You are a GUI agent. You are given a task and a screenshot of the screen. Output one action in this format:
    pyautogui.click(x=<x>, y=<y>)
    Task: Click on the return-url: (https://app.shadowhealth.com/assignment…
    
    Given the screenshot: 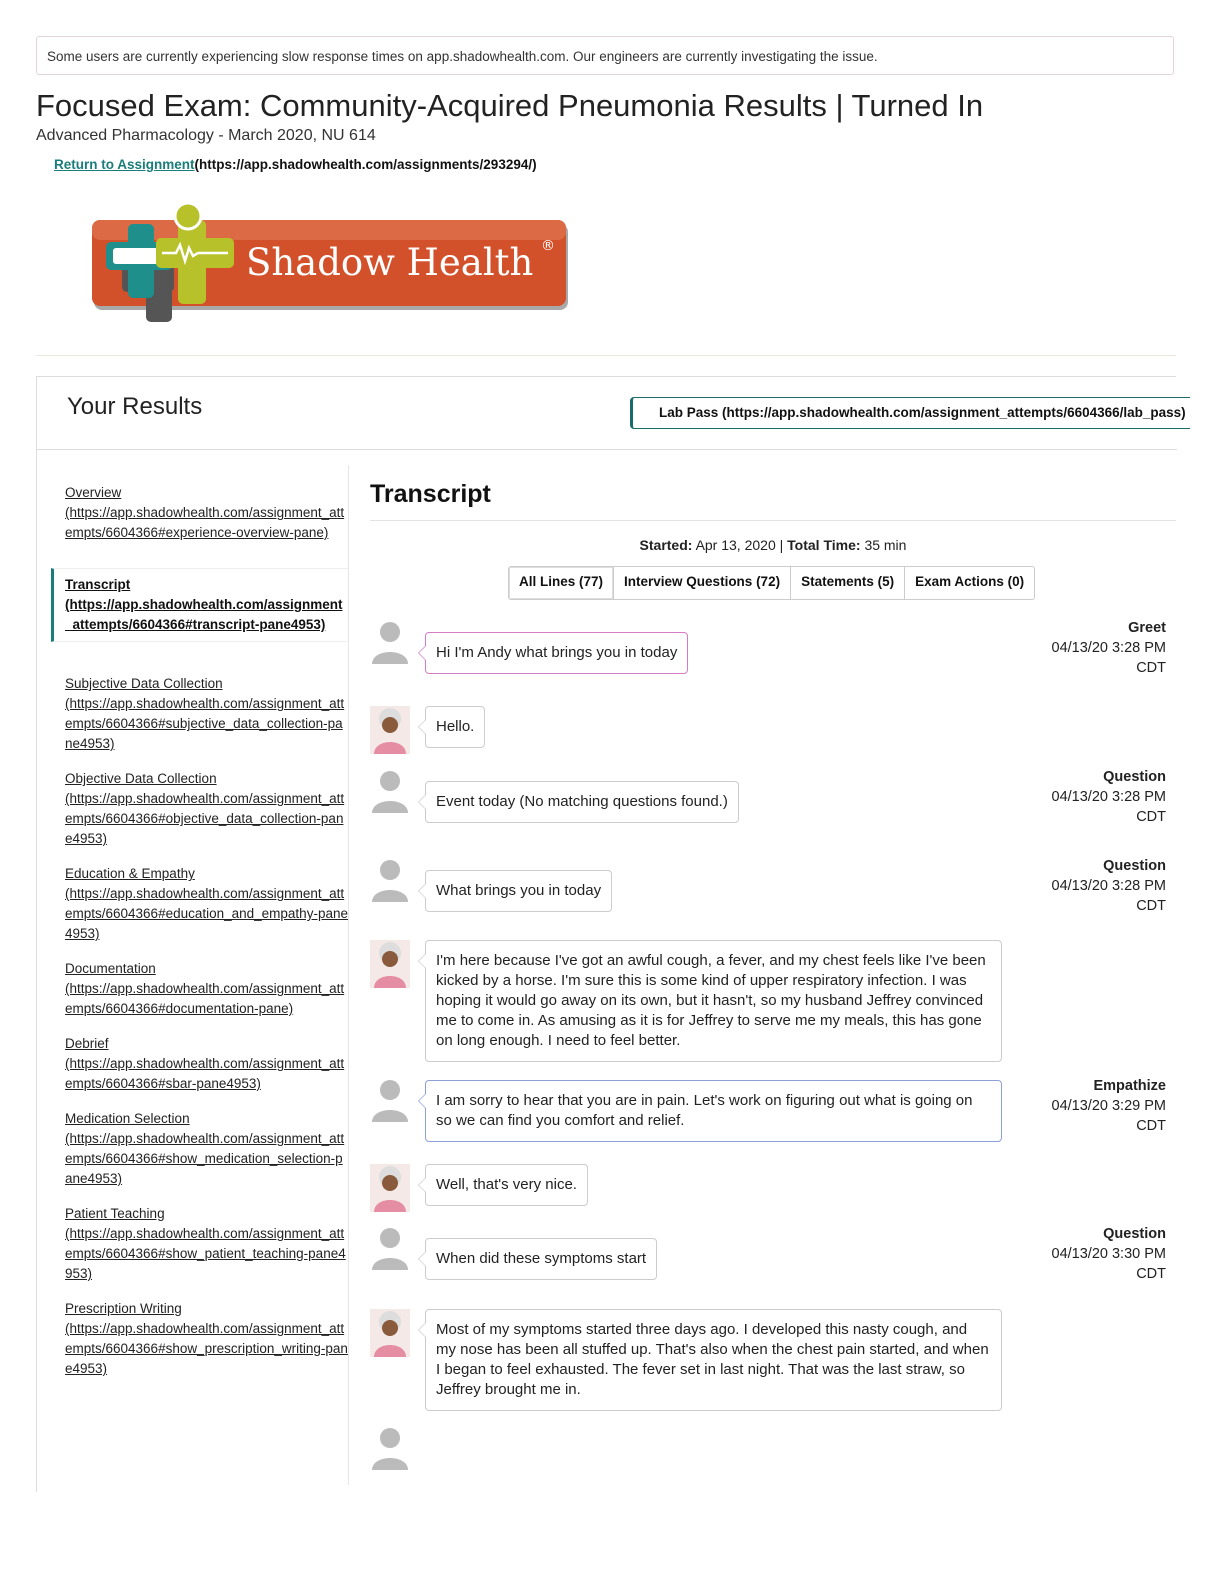 What is the action you would take?
    pyautogui.click(x=365, y=164)
    